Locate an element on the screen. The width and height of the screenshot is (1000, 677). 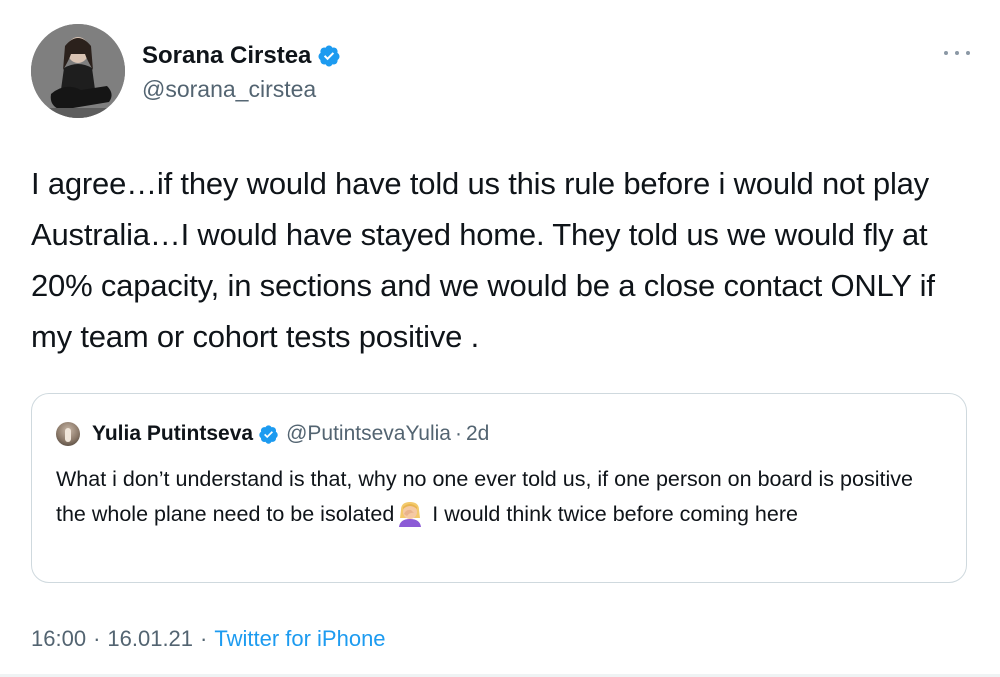
tweet-time: 16:00 is located at coordinates (58, 639).